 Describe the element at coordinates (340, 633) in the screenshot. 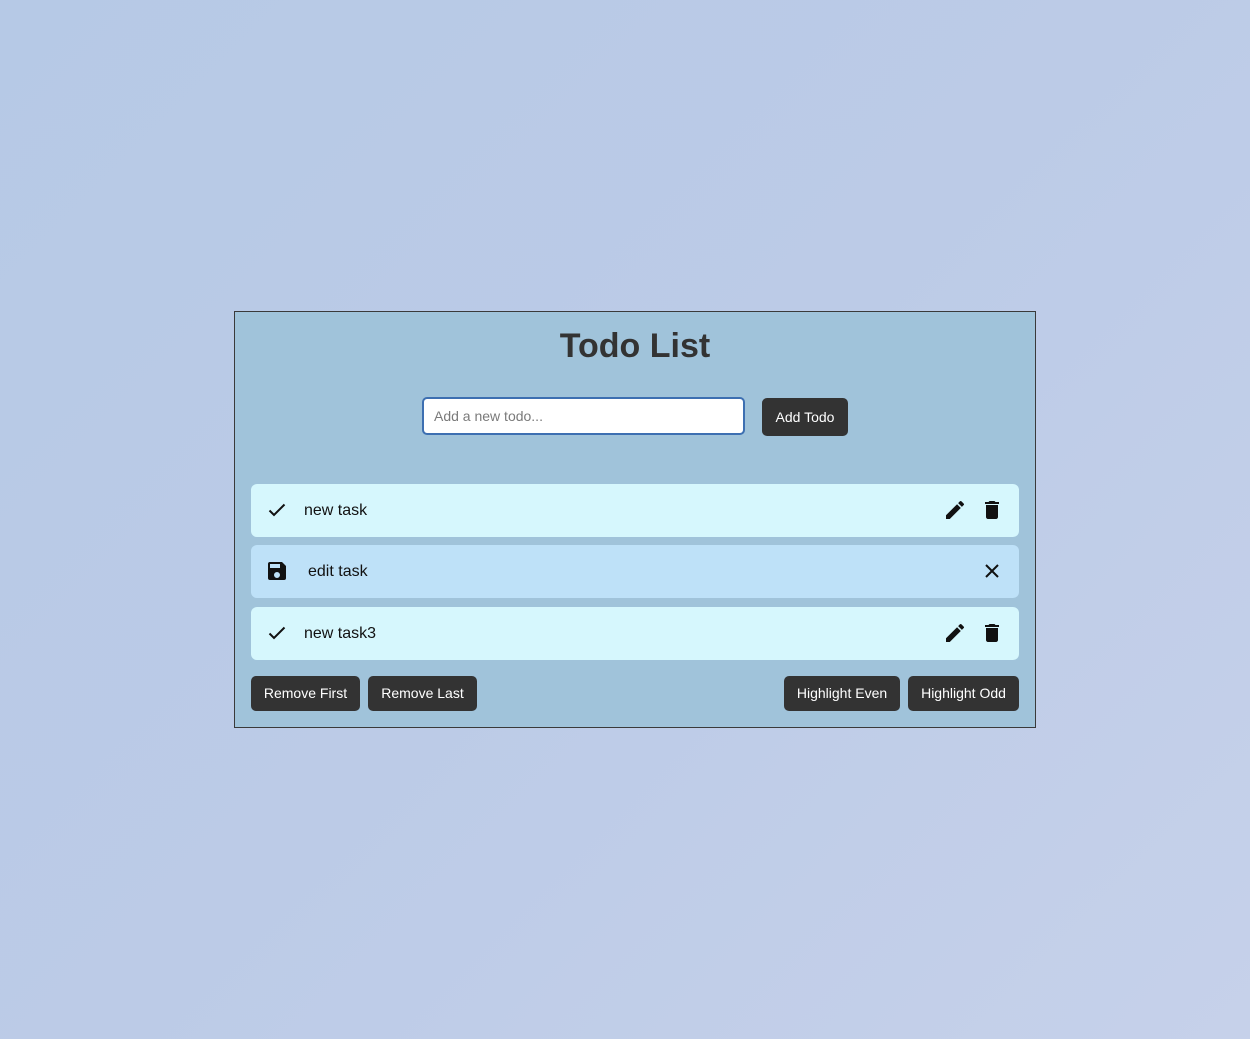

I see `todo-text: new task3` at that location.